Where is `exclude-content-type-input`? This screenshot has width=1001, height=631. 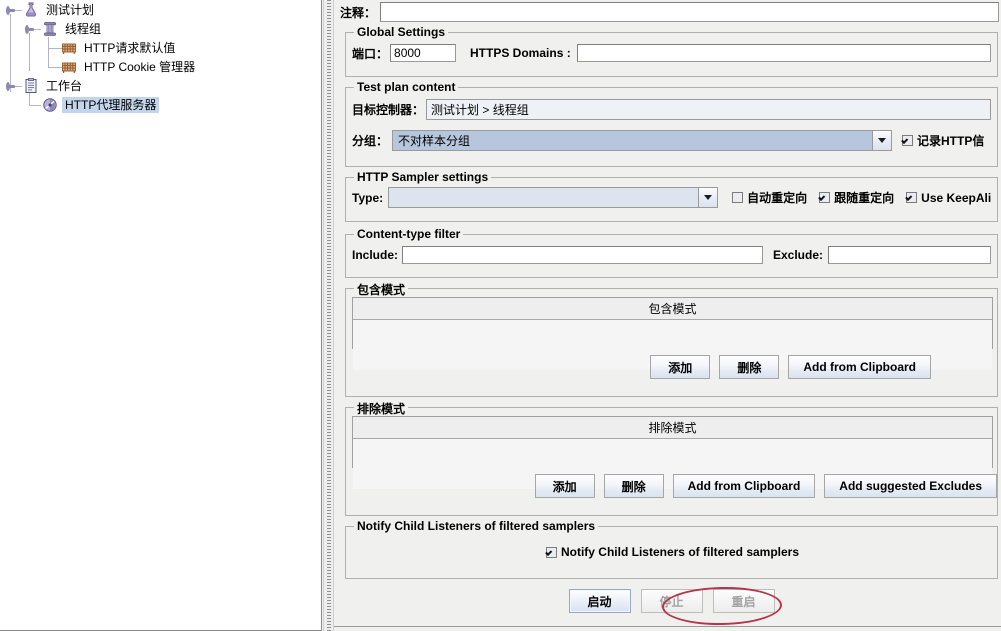
exclude-content-type-input is located at coordinates (909, 255).